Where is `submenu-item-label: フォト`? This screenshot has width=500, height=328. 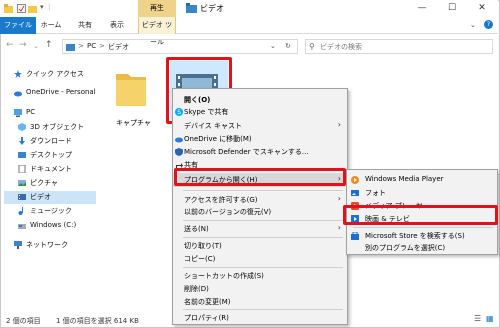
submenu-item-label: フォト is located at coordinates (375, 193).